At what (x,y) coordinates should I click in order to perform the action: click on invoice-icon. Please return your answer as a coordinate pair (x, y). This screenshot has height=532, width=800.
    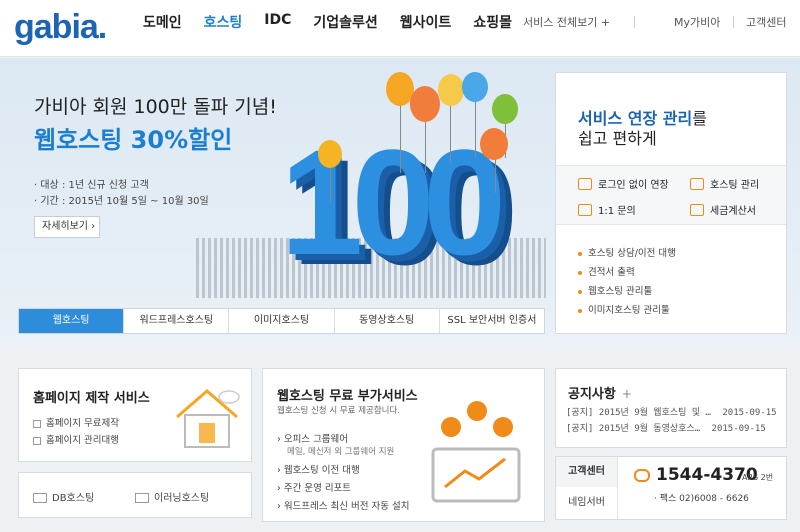
    Looking at the image, I should click on (697, 209).